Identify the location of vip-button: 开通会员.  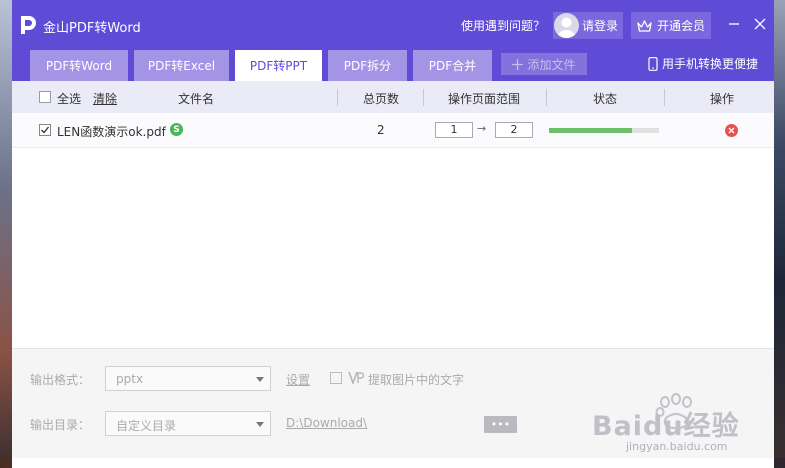
(671, 25).